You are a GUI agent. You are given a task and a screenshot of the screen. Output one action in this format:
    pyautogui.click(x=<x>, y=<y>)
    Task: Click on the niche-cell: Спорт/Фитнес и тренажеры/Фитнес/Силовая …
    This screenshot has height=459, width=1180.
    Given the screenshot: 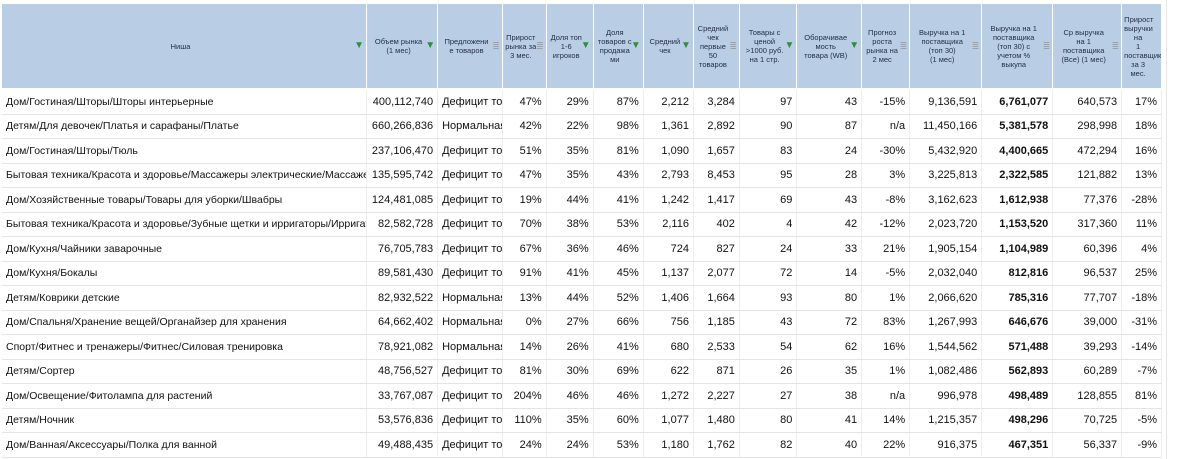 What is the action you would take?
    pyautogui.click(x=185, y=347)
    